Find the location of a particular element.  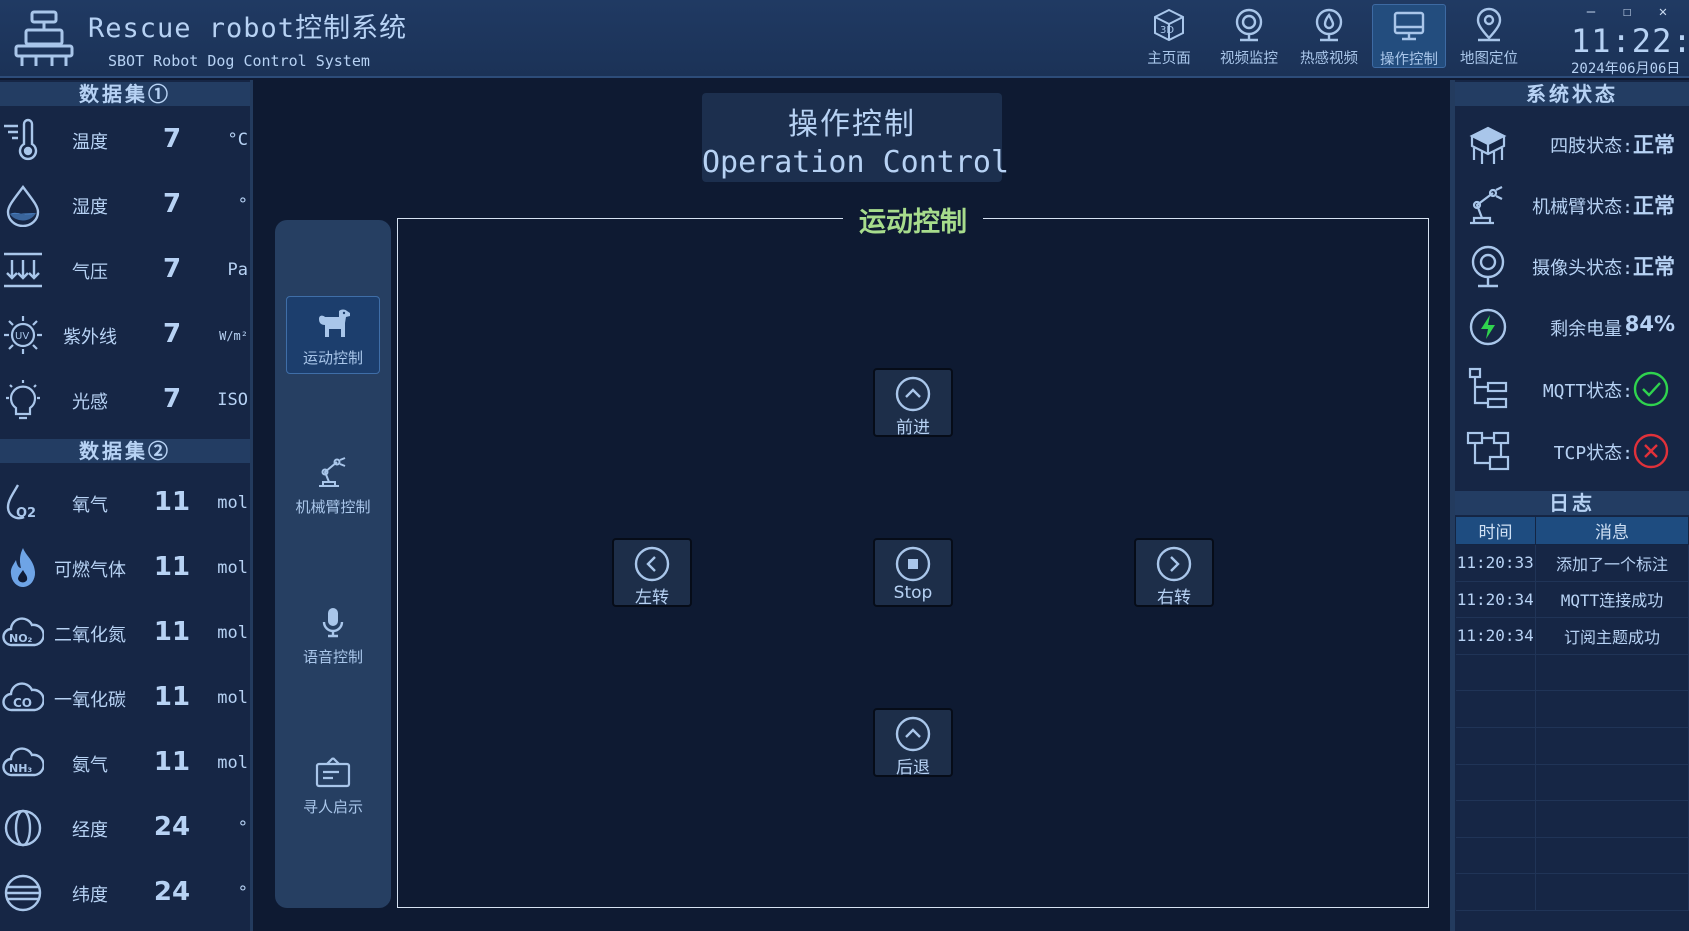

log-header-row: 时间 消息 is located at coordinates (1572, 530).